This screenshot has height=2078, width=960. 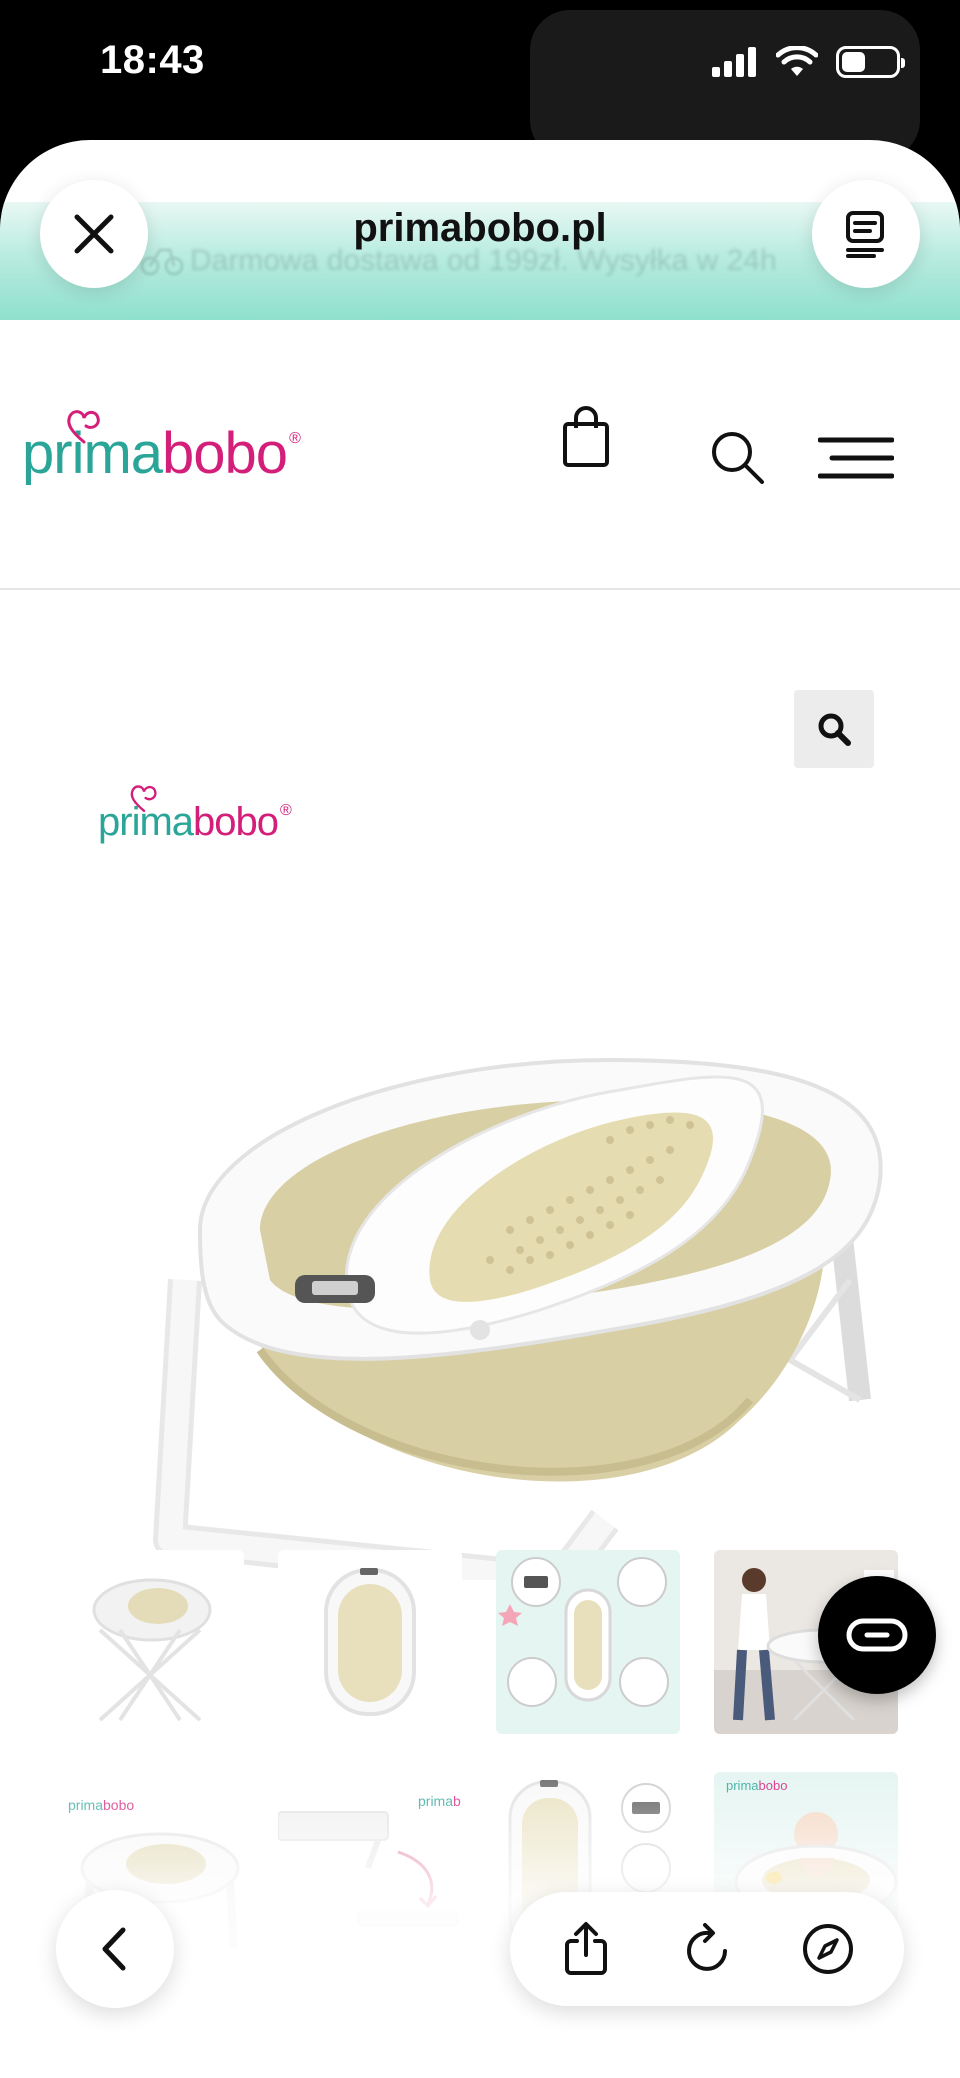 I want to click on logo-text-bobo: bobo, so click(x=225, y=453).